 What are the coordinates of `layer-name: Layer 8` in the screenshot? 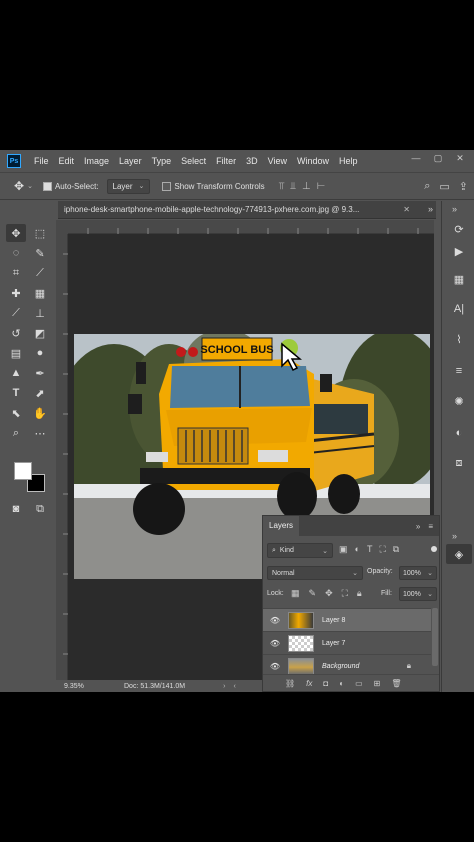 It's located at (333, 620).